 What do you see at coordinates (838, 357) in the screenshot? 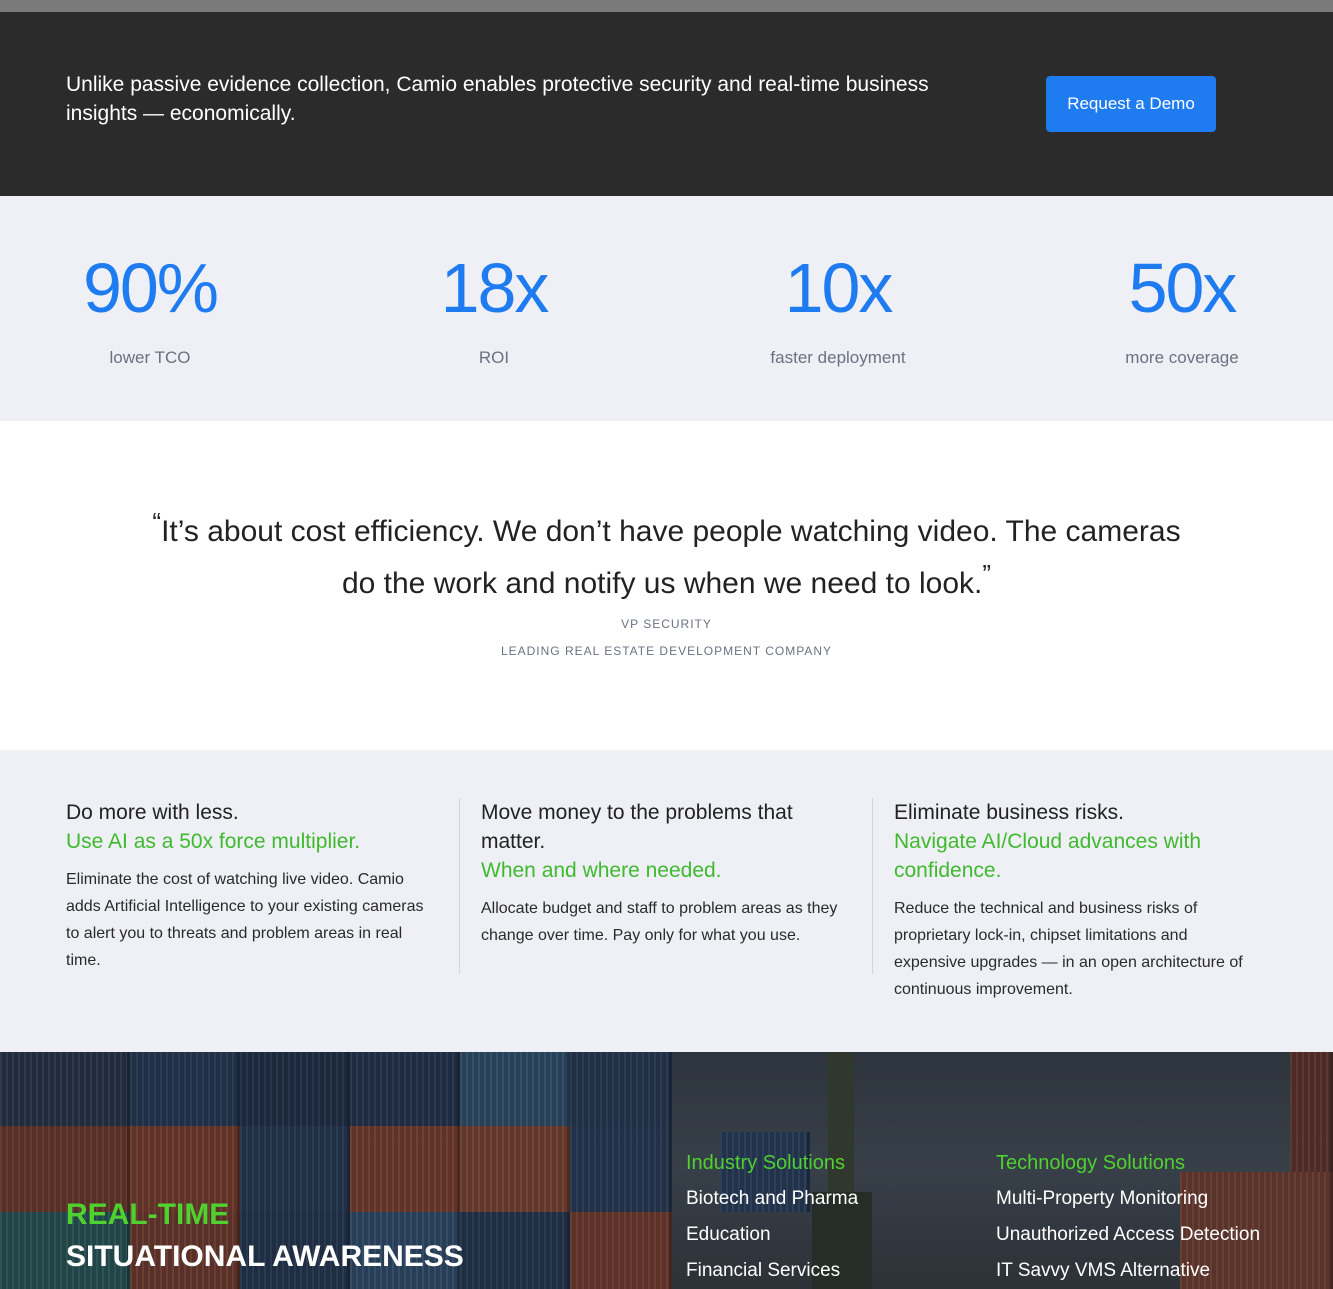
I see `stat-label: faster deployment` at bounding box center [838, 357].